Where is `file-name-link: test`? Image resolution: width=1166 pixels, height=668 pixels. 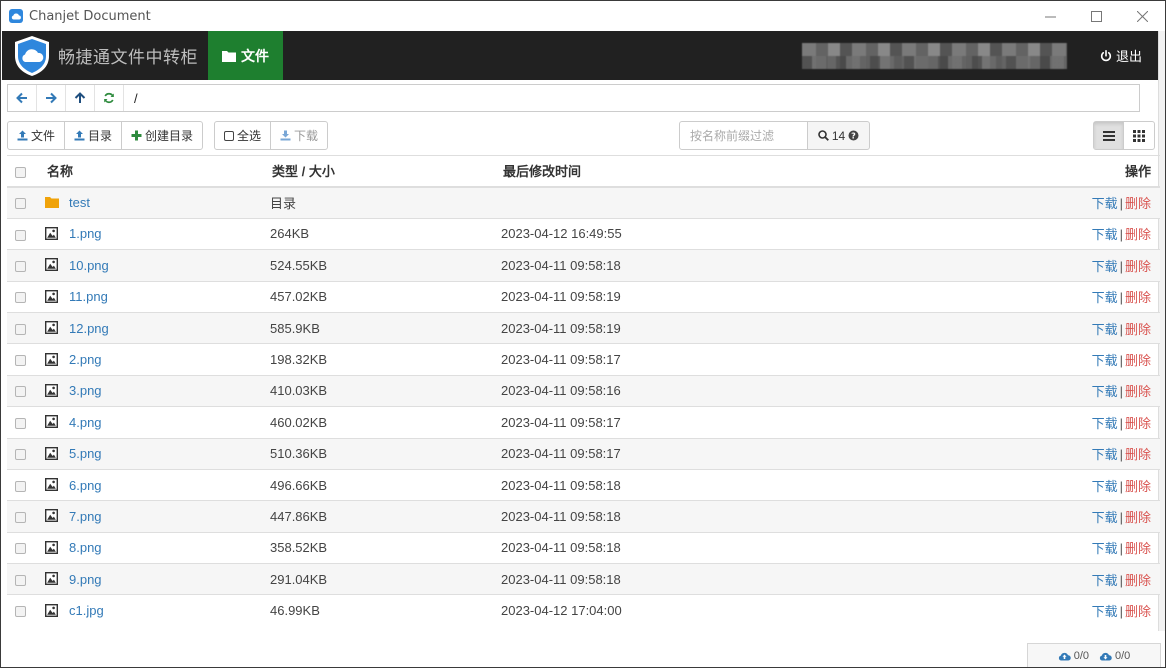
file-name-link: test is located at coordinates (79, 202).